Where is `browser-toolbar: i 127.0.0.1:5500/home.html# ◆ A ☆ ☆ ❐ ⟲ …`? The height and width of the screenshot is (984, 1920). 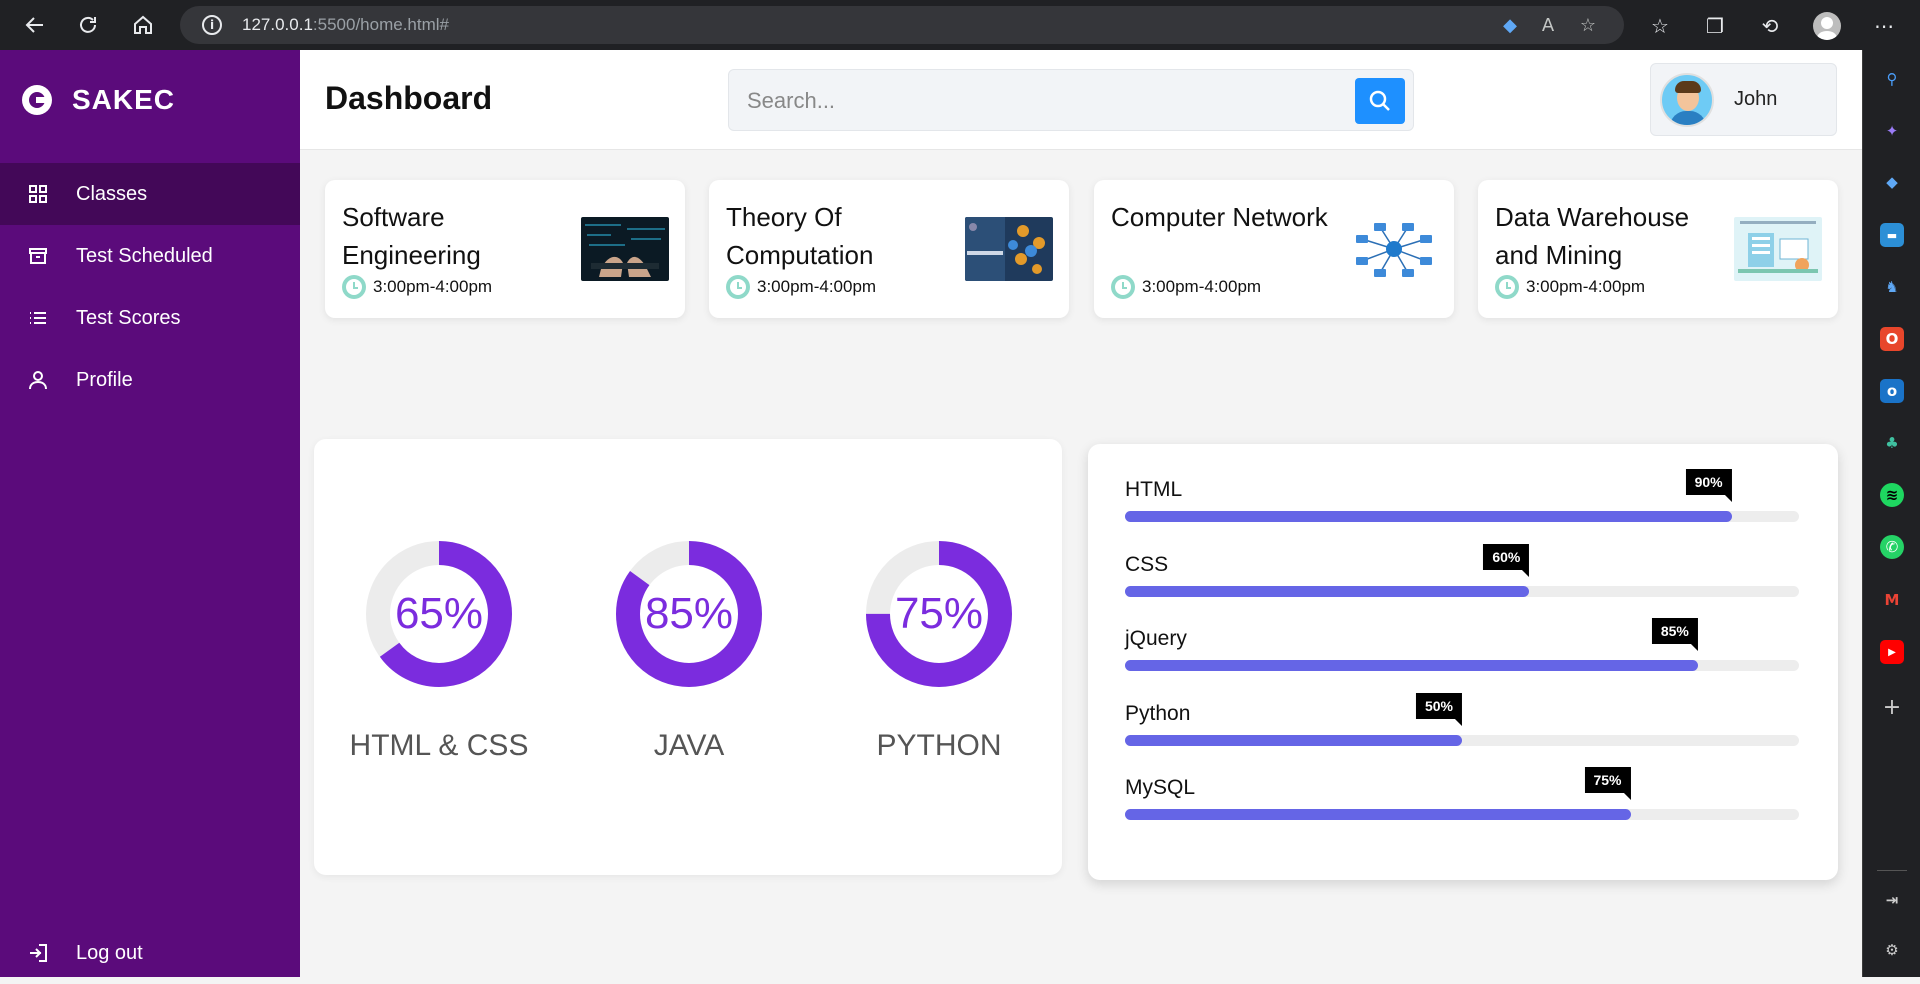 browser-toolbar: i 127.0.0.1:5500/home.html# ◆ A ☆ ☆ ❐ ⟲ … is located at coordinates (960, 25).